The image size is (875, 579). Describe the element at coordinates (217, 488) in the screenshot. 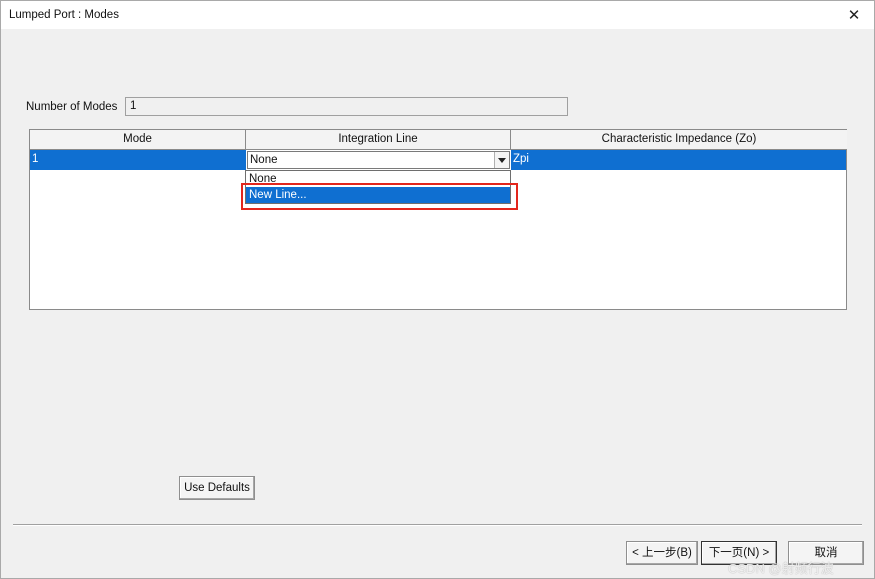

I see `use-defaults-button: Use Defaults` at that location.